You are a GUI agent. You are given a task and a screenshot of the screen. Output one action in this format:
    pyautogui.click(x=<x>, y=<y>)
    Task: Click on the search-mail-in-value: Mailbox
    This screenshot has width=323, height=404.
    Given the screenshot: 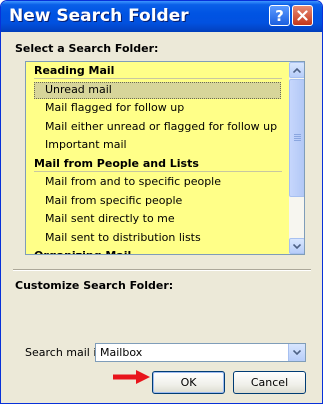 What is the action you would take?
    pyautogui.click(x=121, y=352)
    